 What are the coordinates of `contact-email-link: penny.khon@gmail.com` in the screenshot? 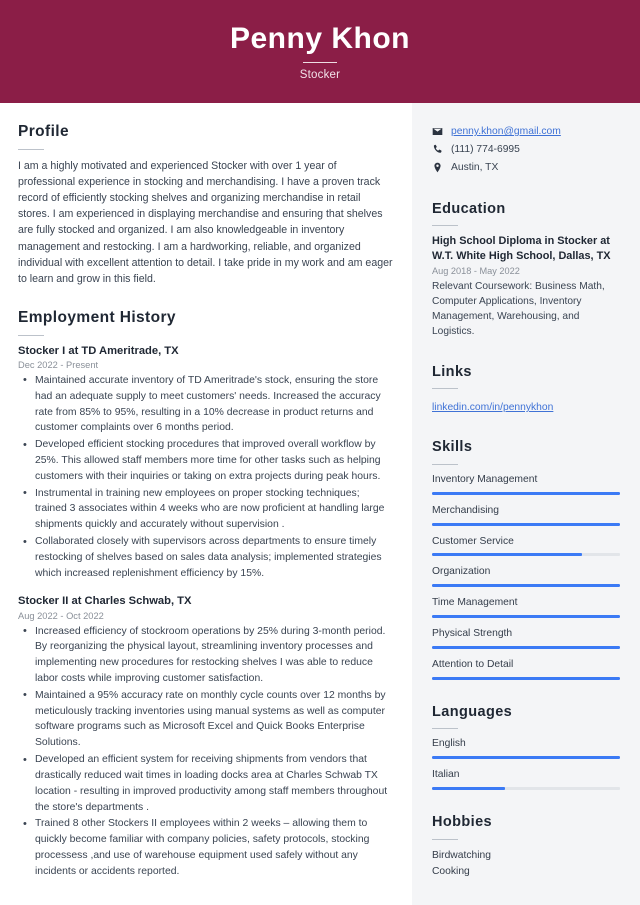 It's located at (506, 132).